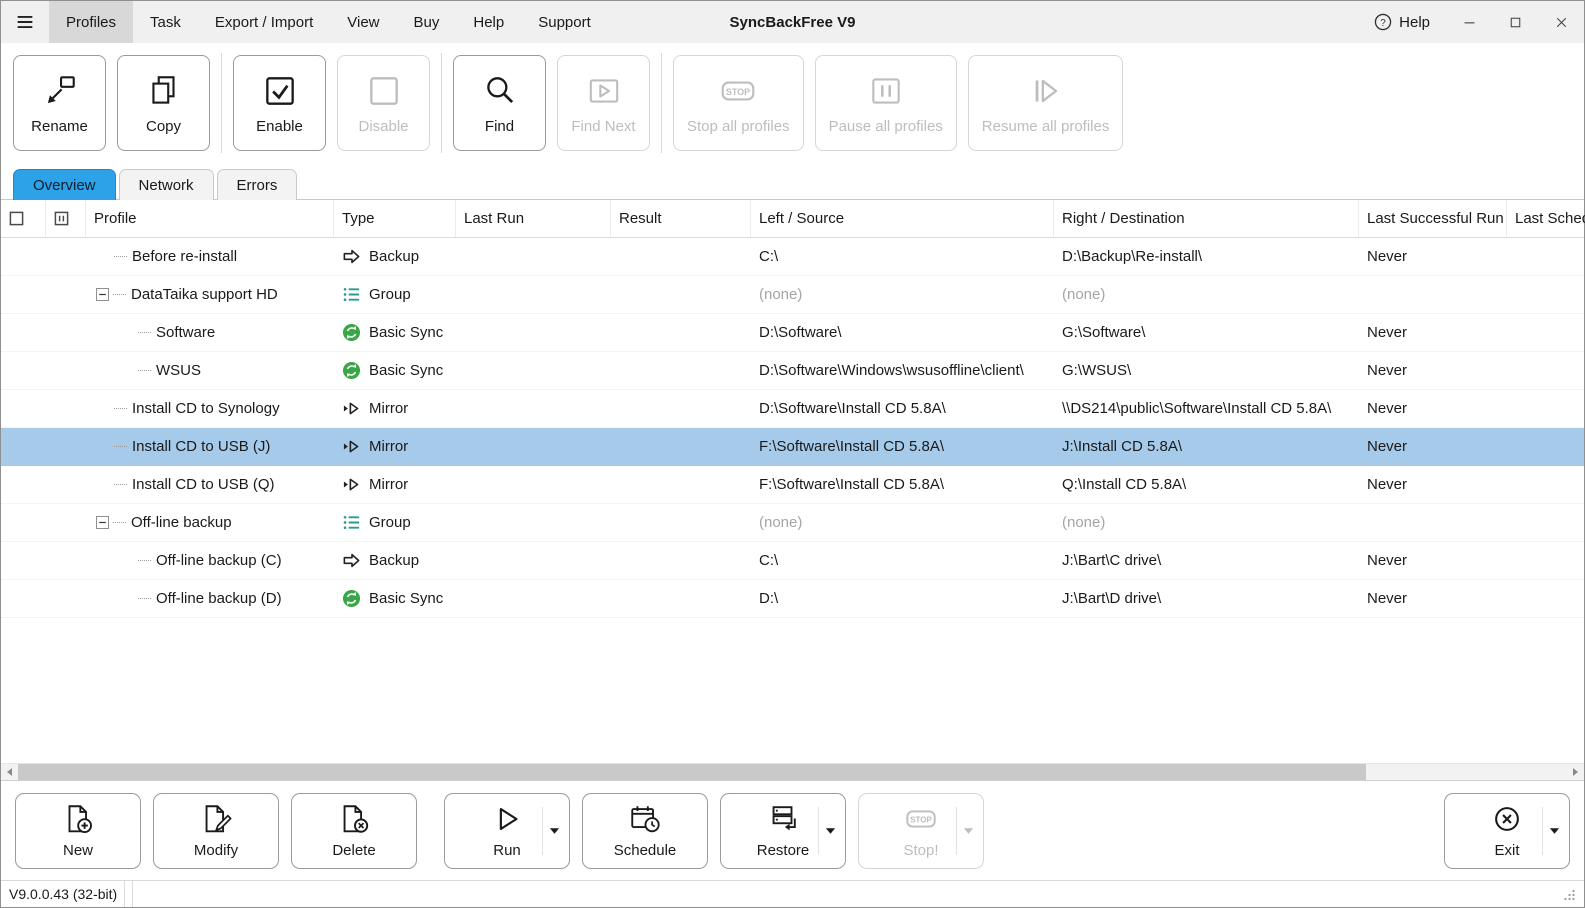  What do you see at coordinates (533, 218) in the screenshot?
I see `column-header-last-run: Last Run` at bounding box center [533, 218].